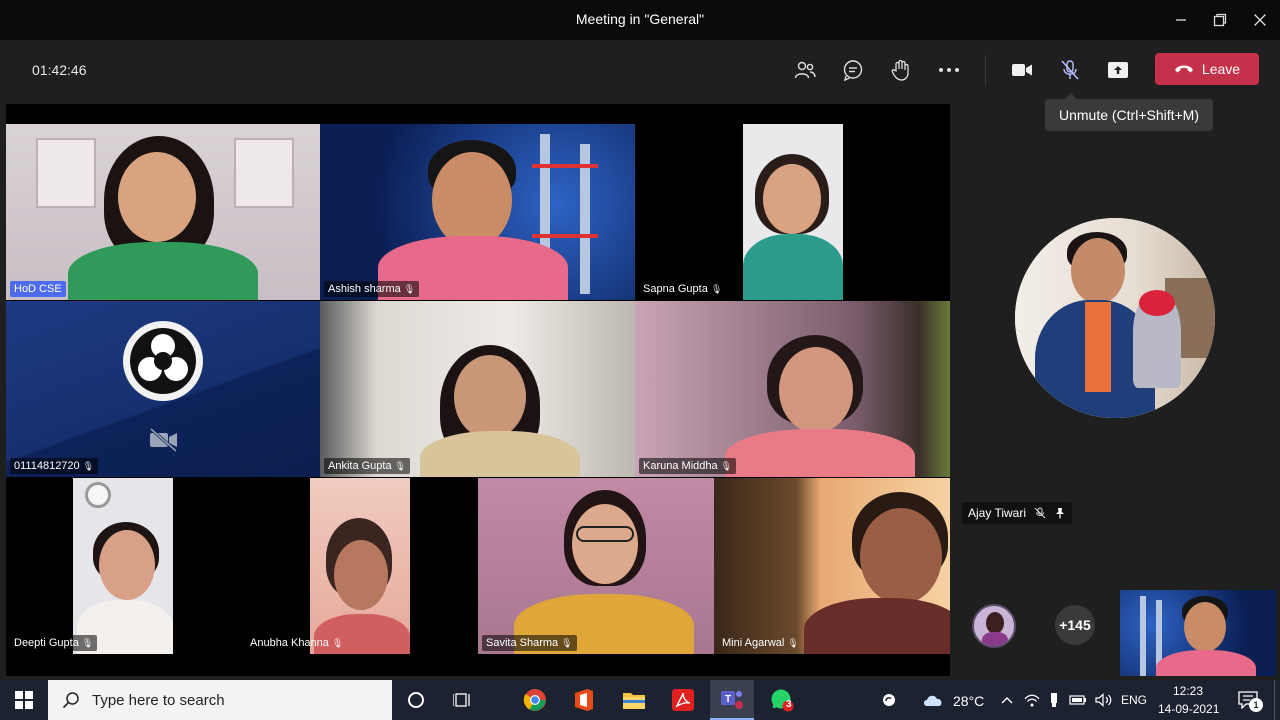  I want to click on participant-name-label: Anubha Khanna 🎙, so click(297, 643).